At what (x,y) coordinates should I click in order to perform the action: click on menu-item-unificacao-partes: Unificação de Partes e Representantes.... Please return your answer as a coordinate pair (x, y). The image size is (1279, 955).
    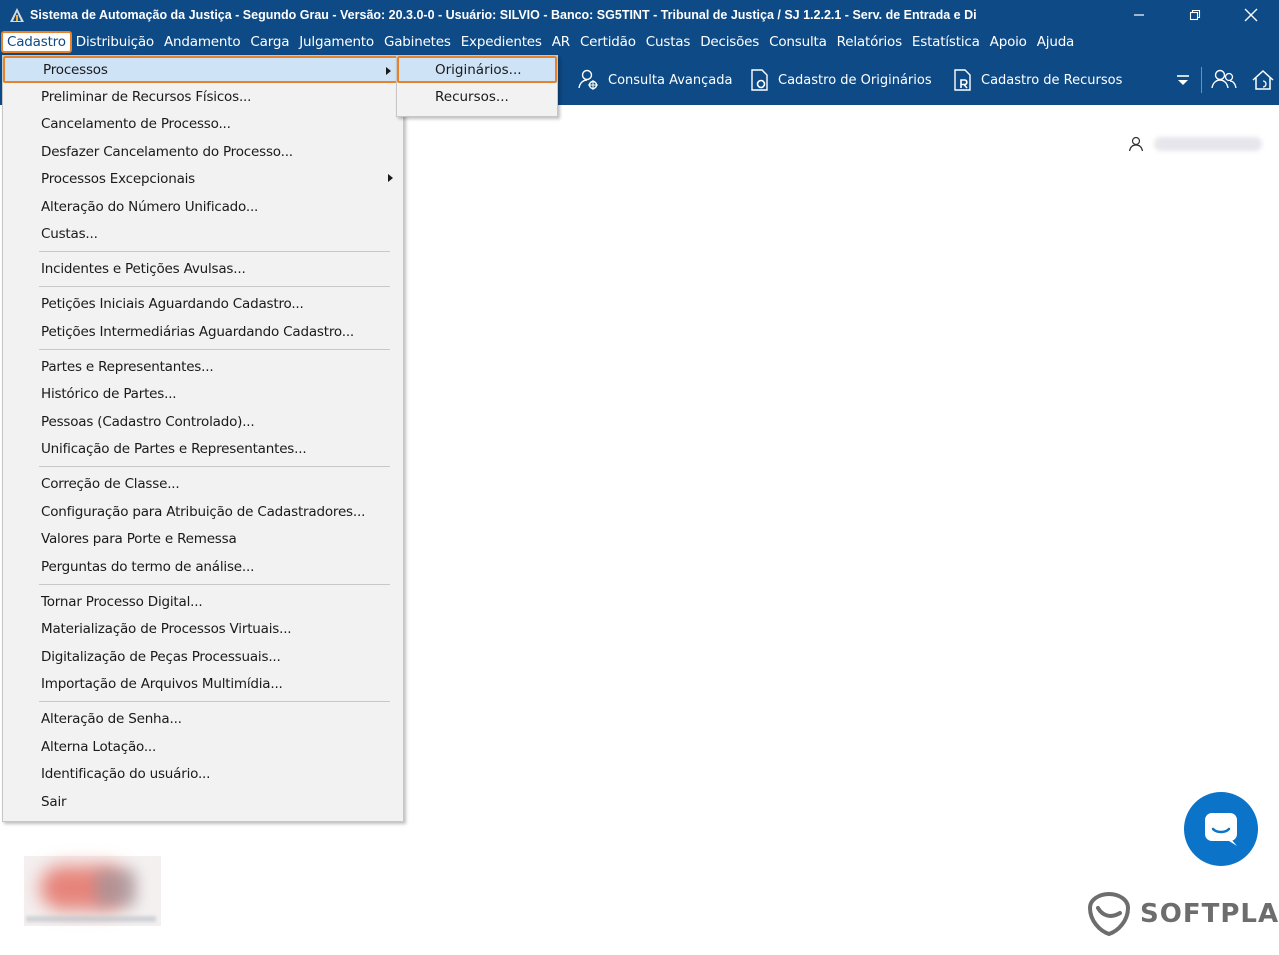
    Looking at the image, I should click on (203, 448).